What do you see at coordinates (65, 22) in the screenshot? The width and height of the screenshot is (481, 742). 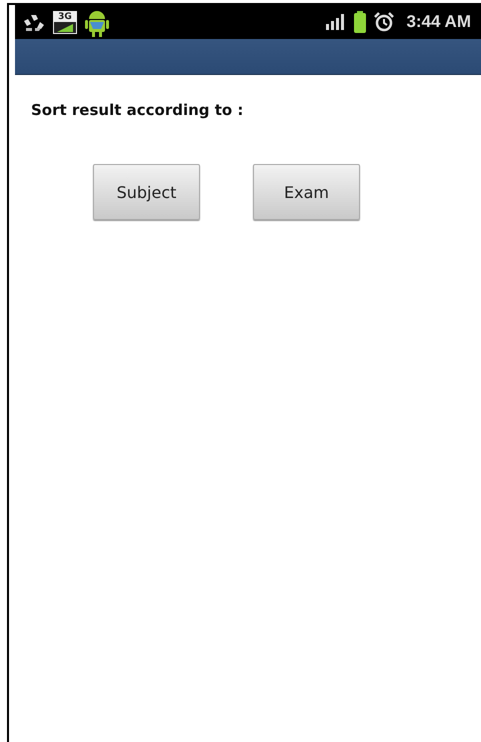 I see `network-type-icon: 3G` at bounding box center [65, 22].